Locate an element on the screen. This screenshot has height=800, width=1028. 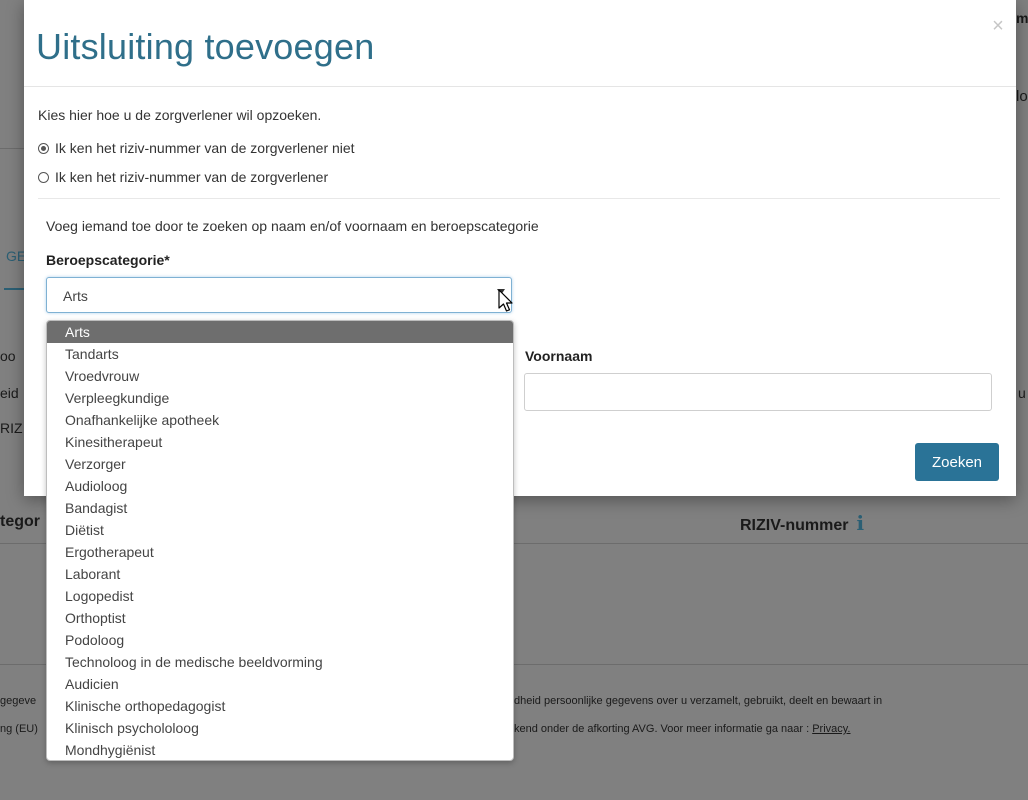
bg-footer-left-2: ng (EU) is located at coordinates (19, 729).